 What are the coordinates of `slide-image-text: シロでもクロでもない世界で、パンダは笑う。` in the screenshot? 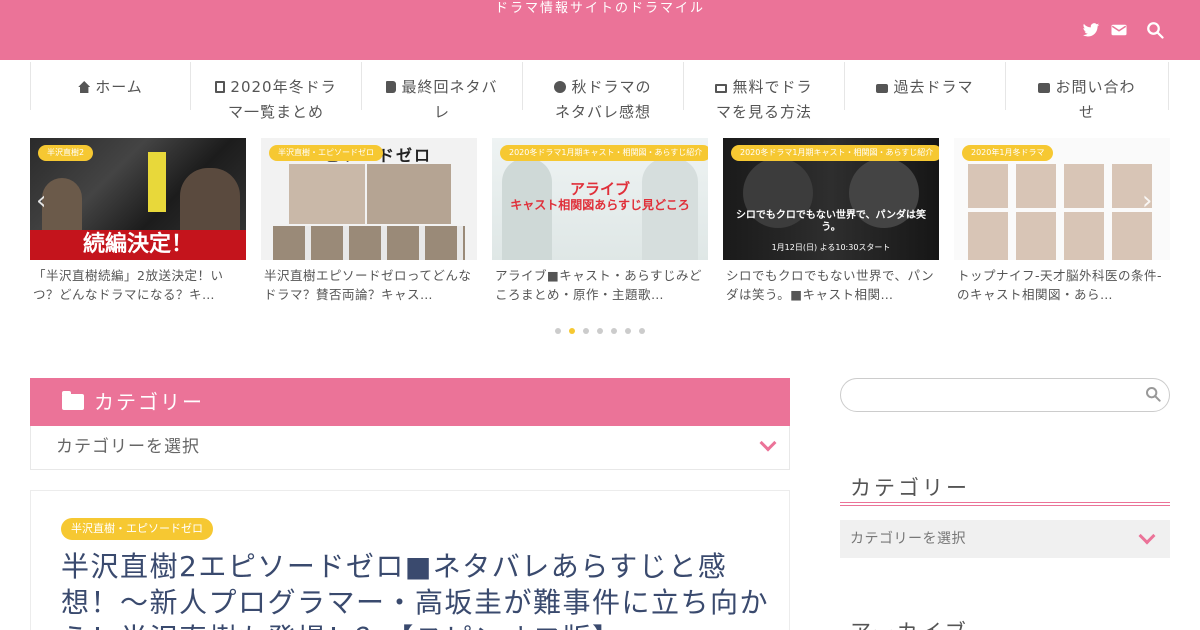 It's located at (831, 221).